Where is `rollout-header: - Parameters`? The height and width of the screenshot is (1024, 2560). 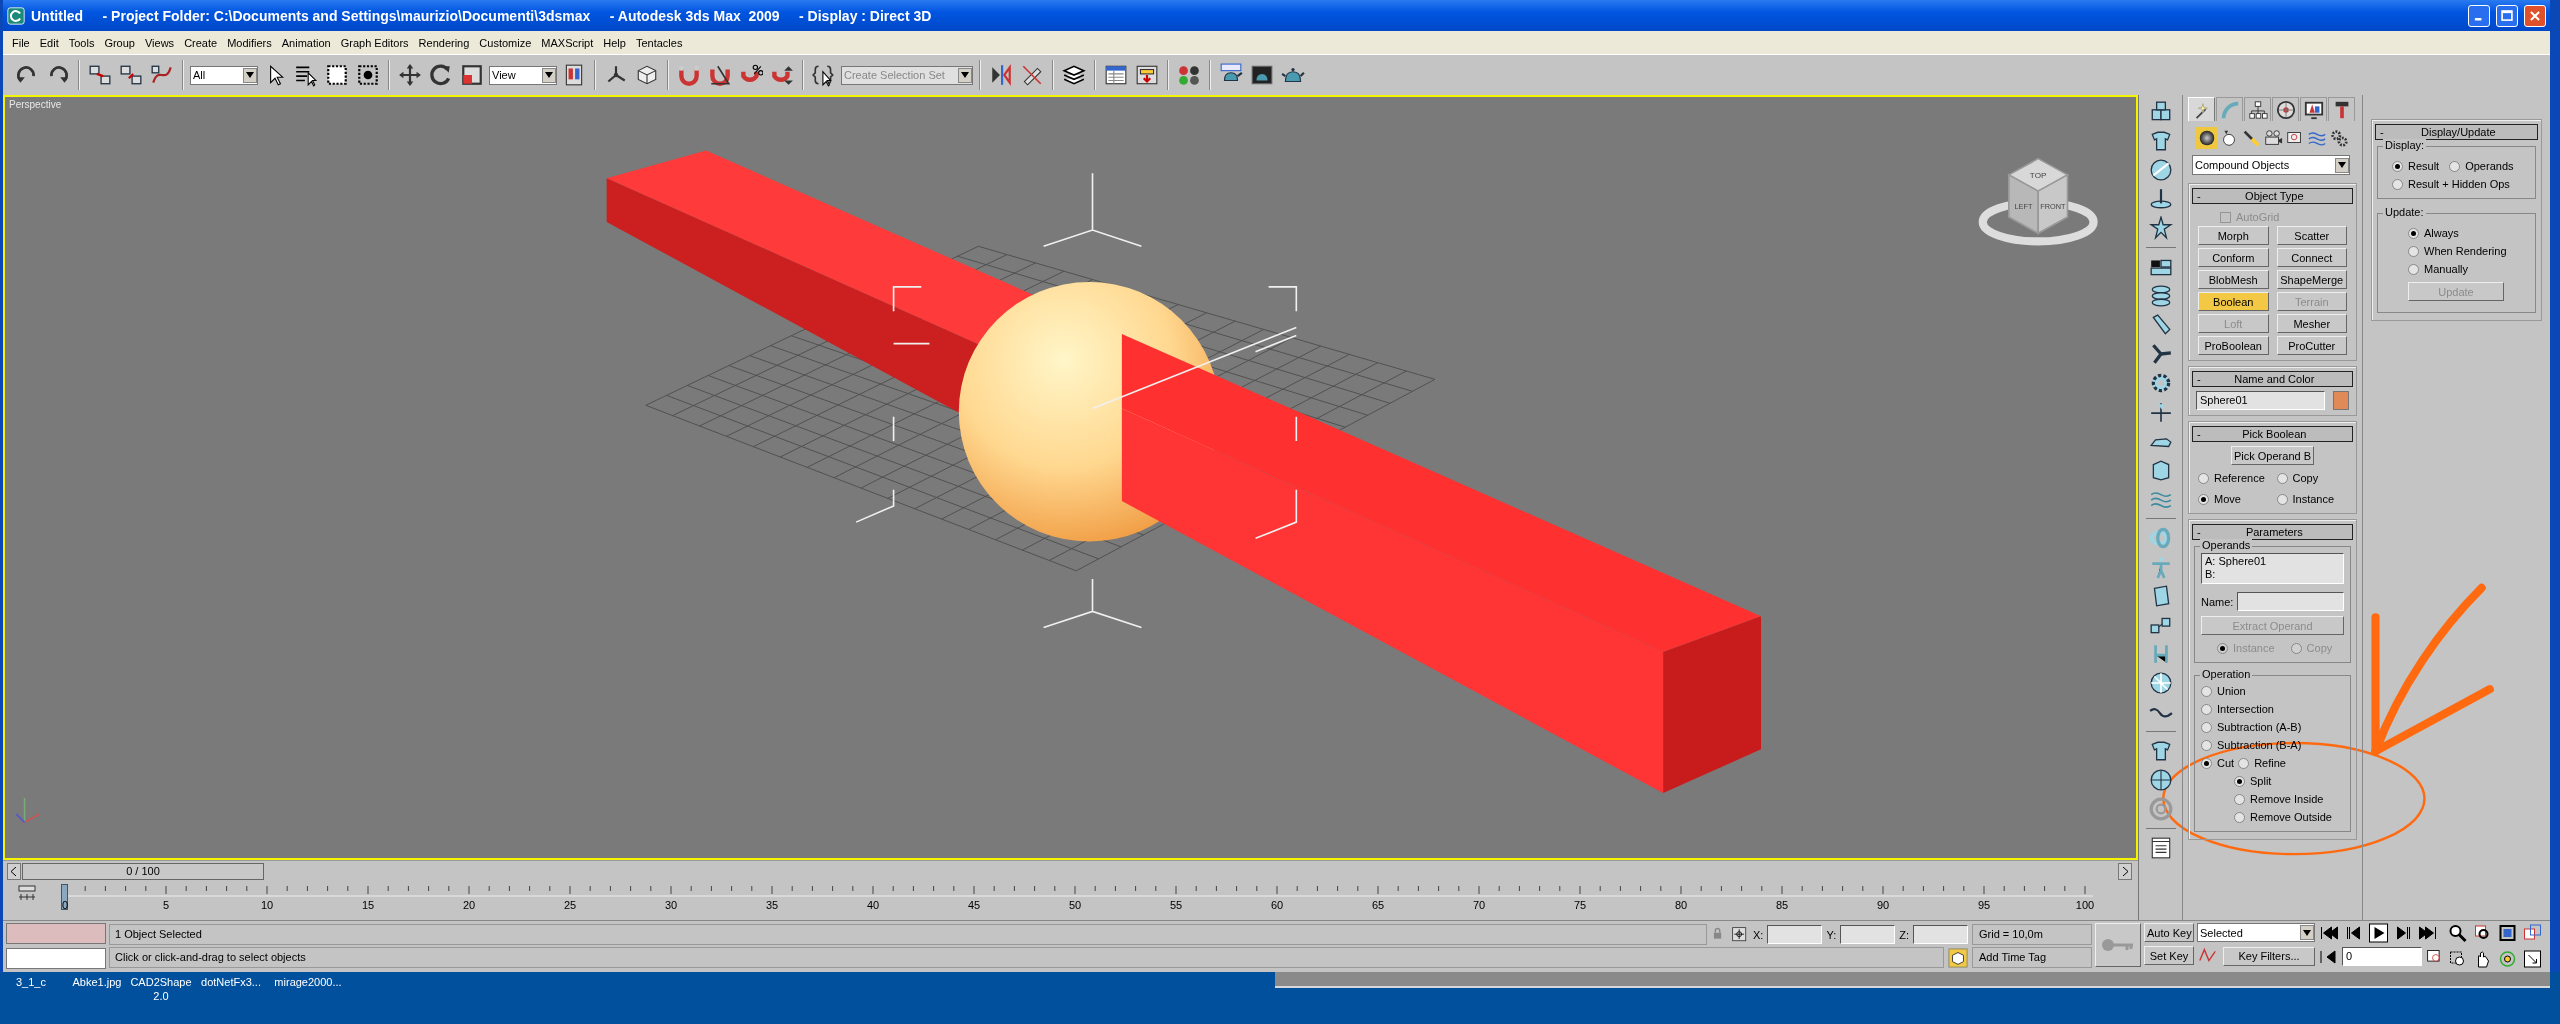 rollout-header: - Parameters is located at coordinates (2272, 532).